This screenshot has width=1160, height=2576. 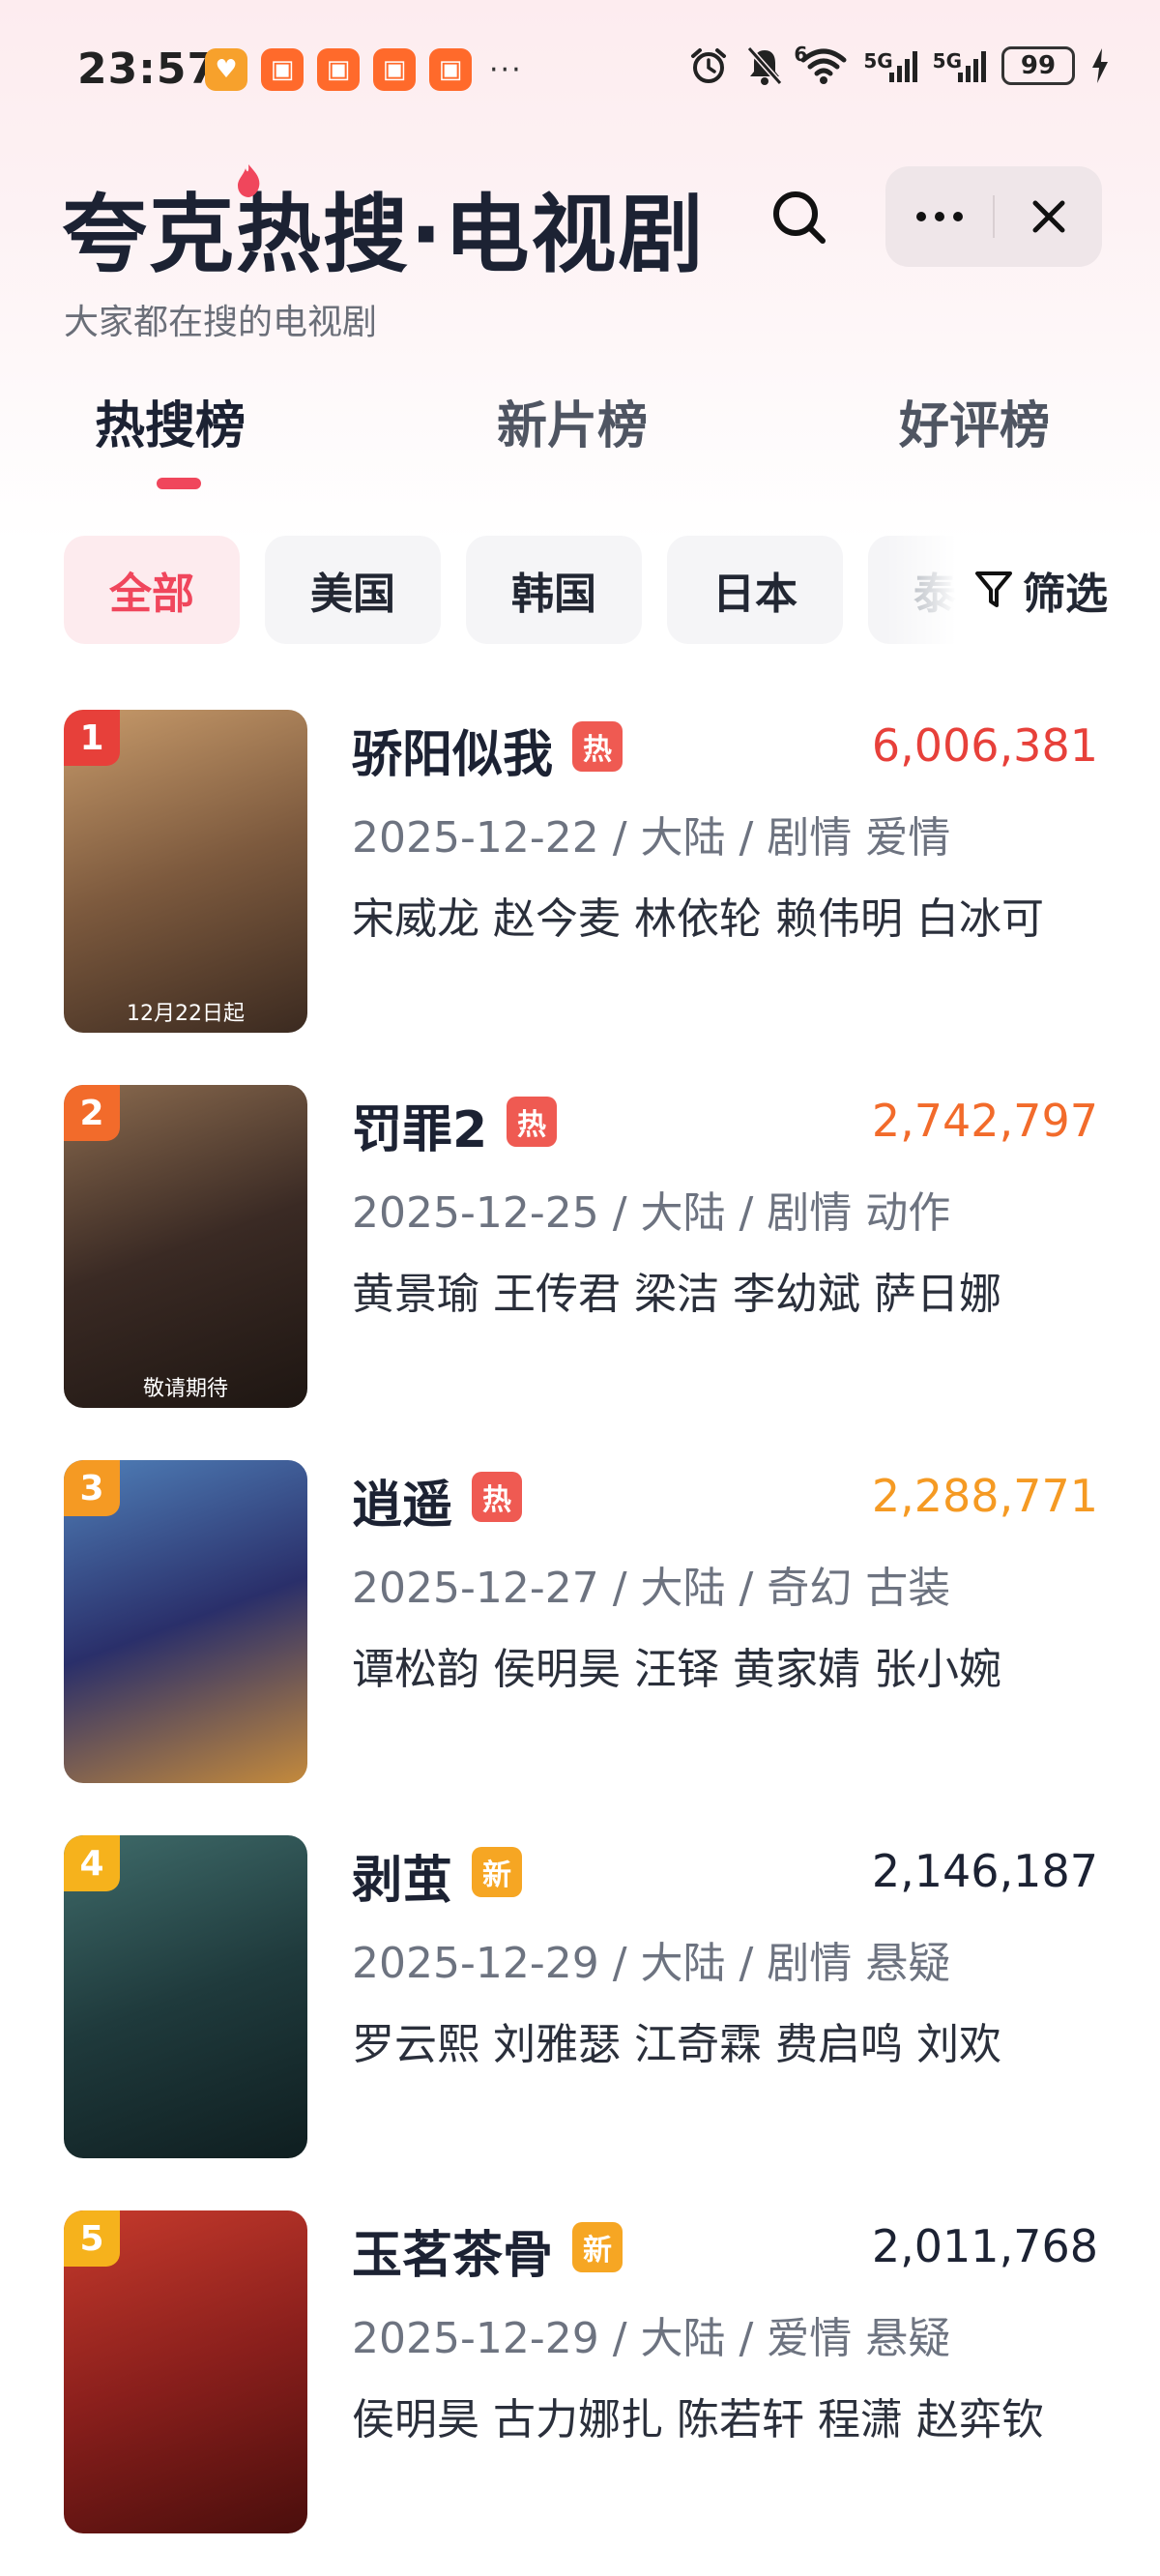 I want to click on poster-caption: 敬请期待, so click(x=185, y=1389).